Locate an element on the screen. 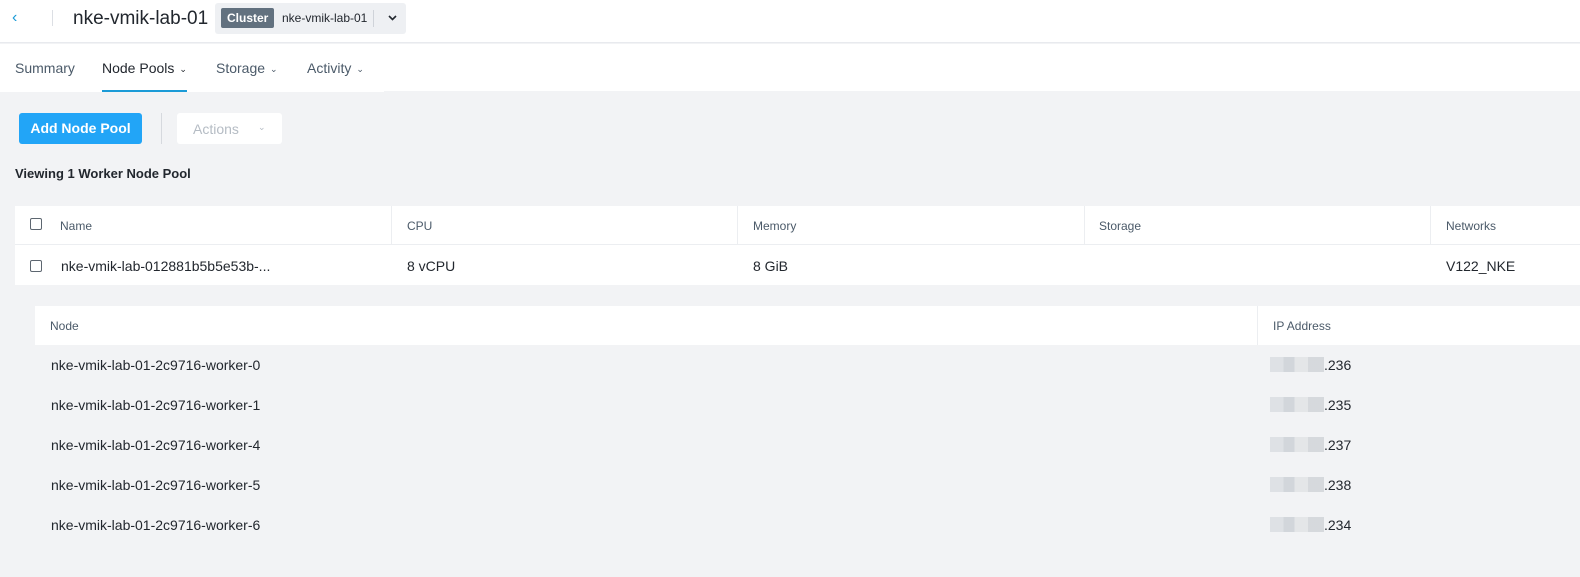 The width and height of the screenshot is (1580, 577). row-checkbox is located at coordinates (36, 266).